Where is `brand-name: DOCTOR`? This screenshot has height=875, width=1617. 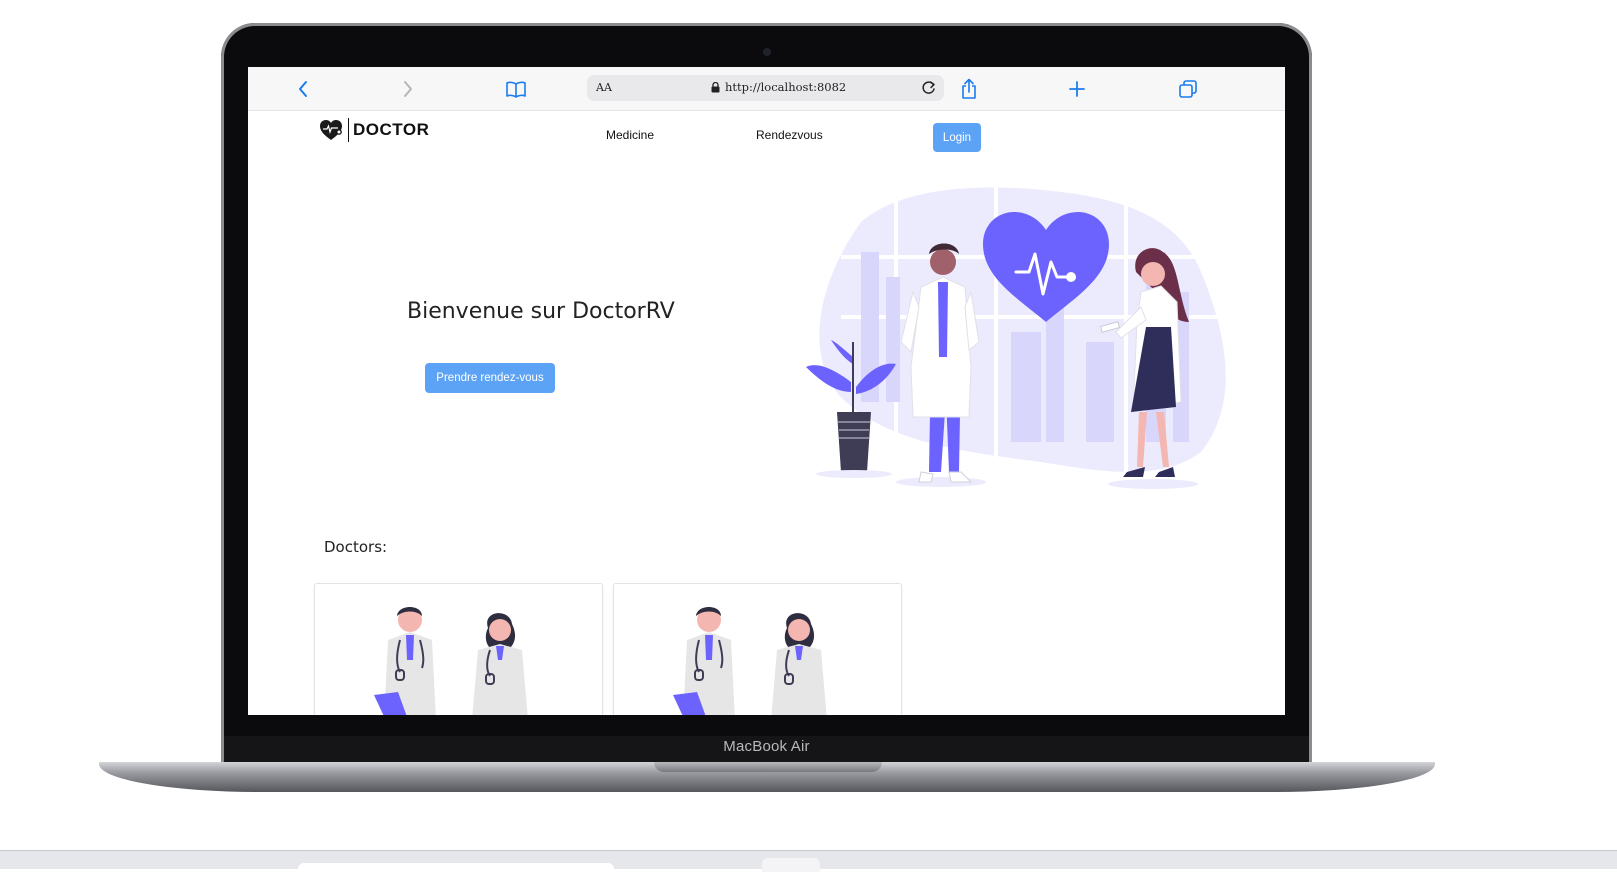 brand-name: DOCTOR is located at coordinates (388, 130).